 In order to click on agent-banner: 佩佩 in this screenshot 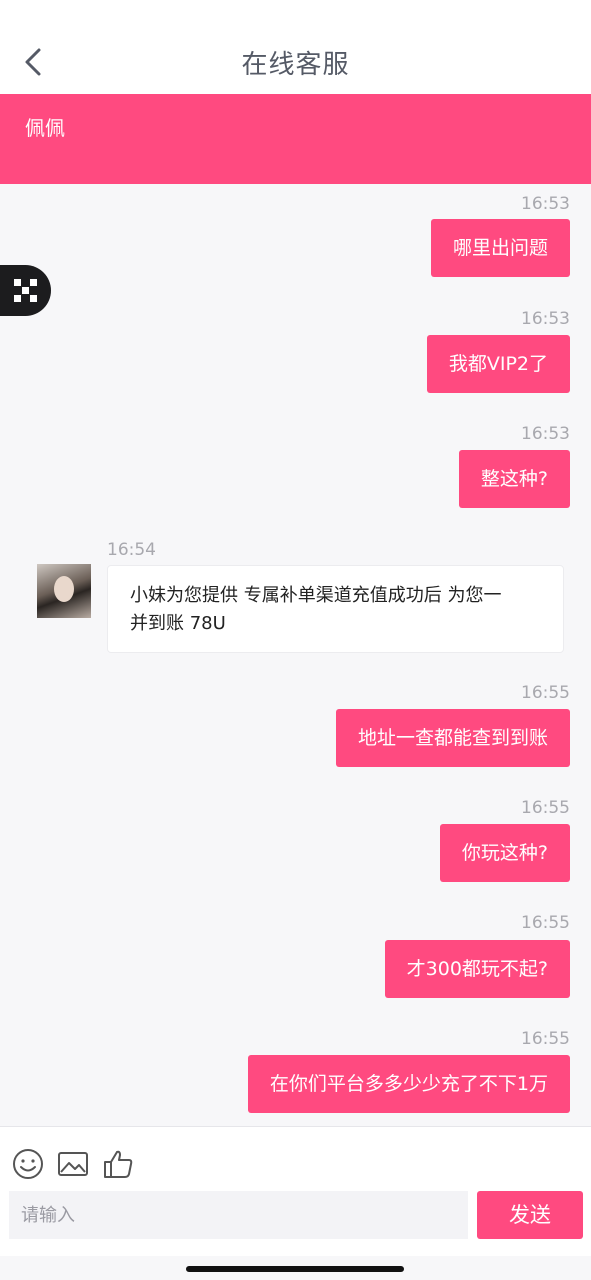, I will do `click(295, 139)`.